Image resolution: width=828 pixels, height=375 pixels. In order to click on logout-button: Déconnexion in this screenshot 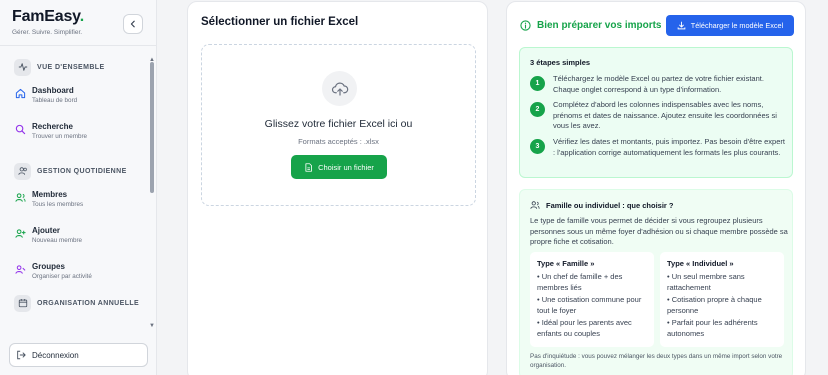, I will do `click(78, 355)`.